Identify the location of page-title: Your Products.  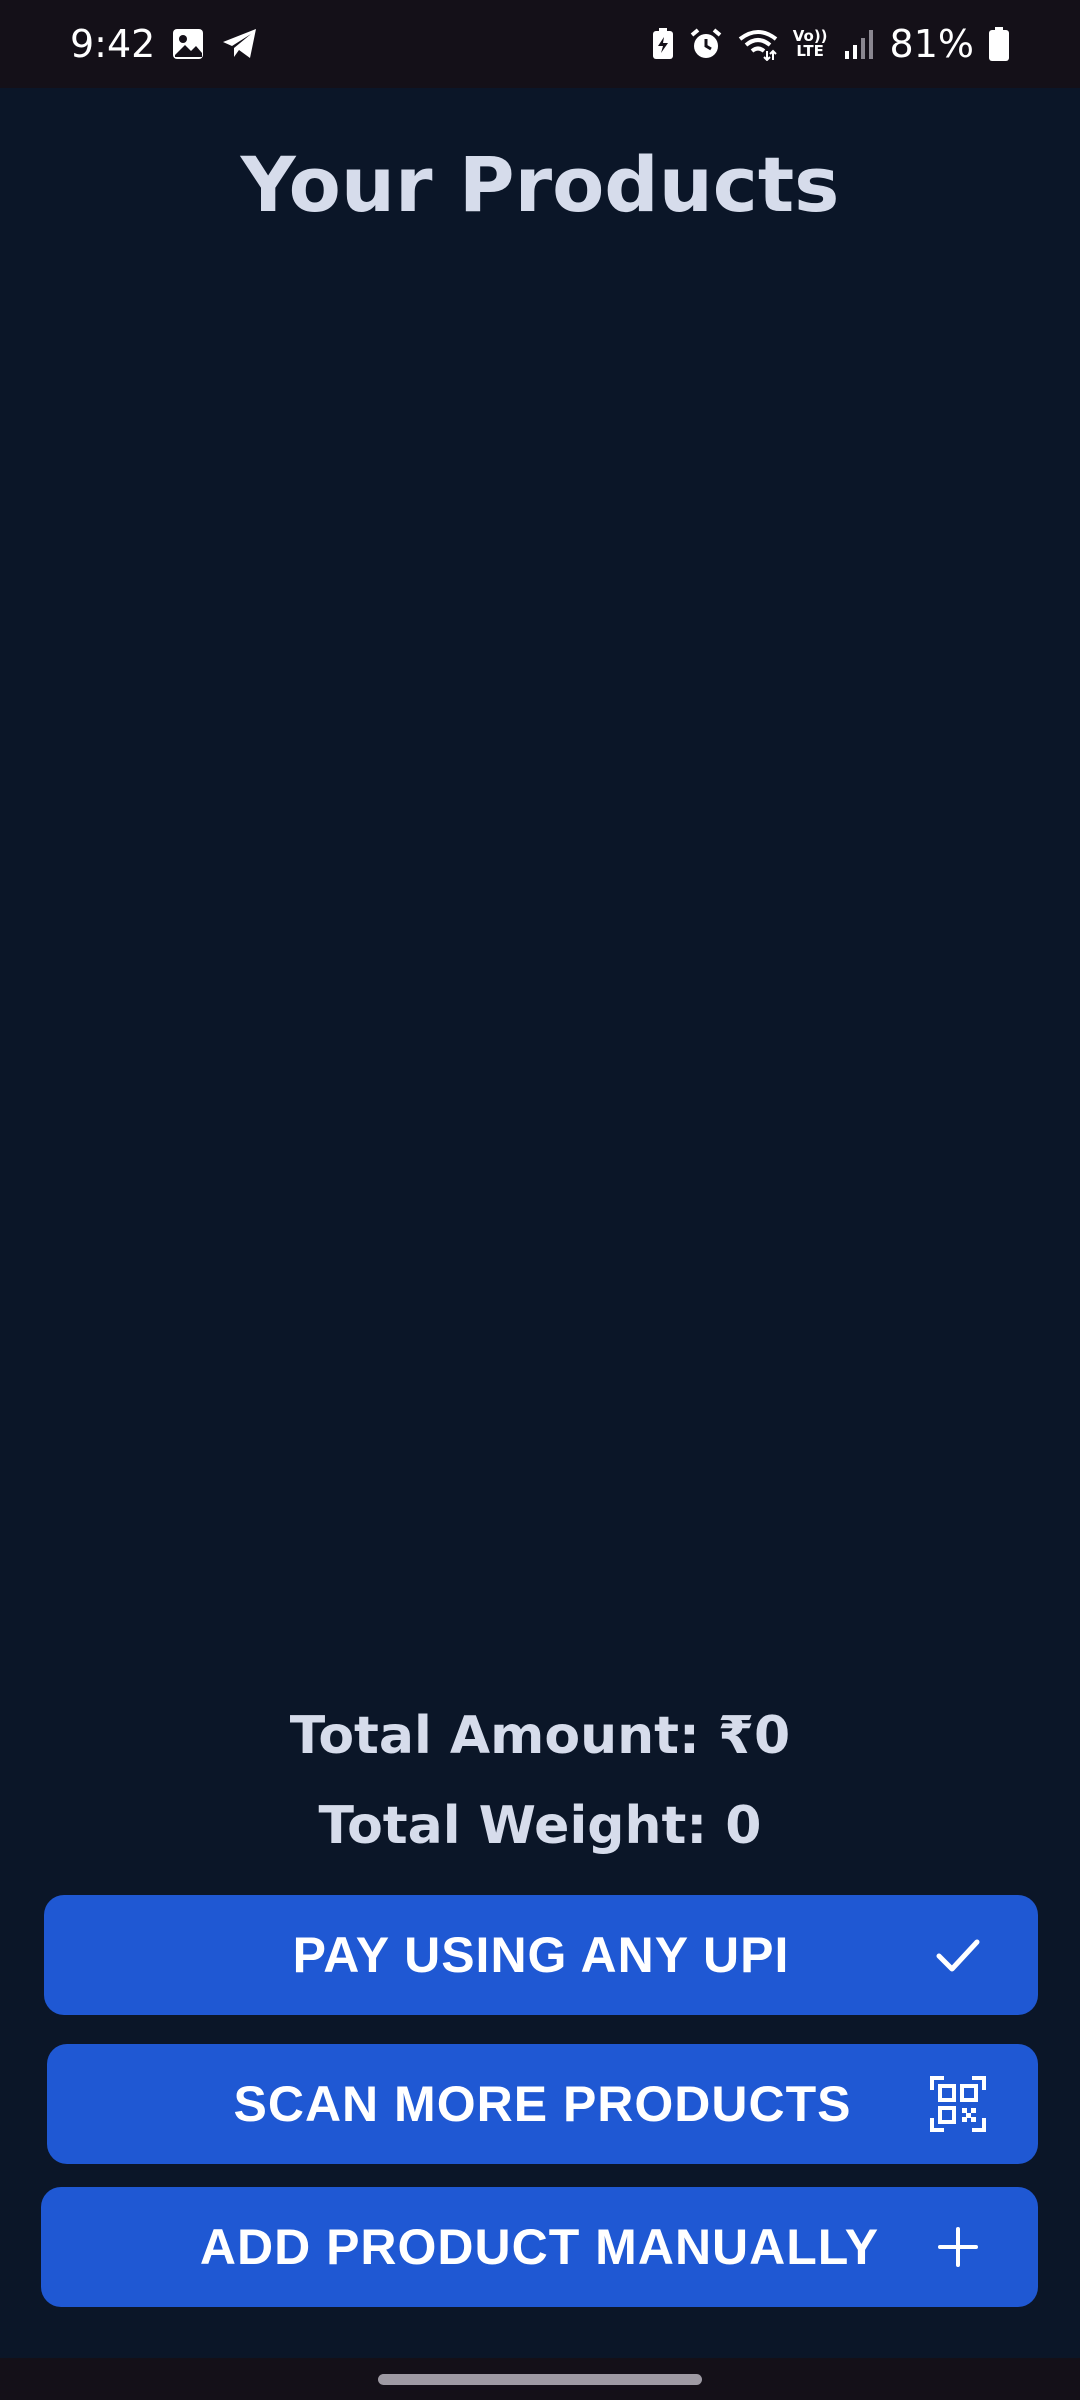
(540, 184).